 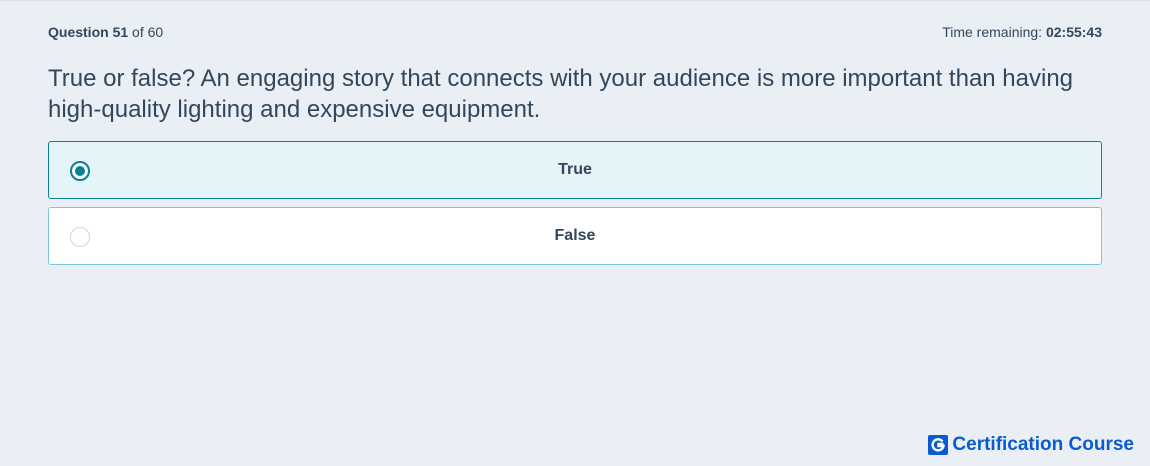 I want to click on question-prefix: Question, so click(x=78, y=32).